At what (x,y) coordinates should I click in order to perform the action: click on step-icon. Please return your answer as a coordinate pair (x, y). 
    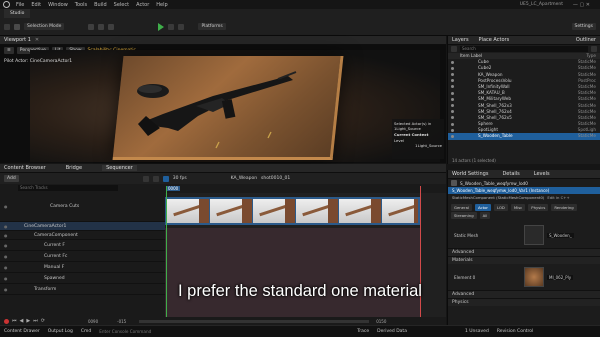
    Looking at the image, I should click on (171, 26).